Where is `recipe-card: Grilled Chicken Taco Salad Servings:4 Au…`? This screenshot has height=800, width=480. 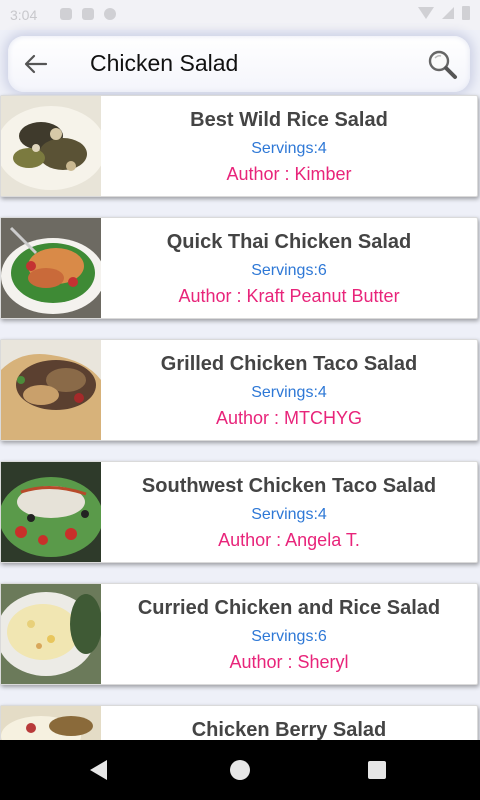 recipe-card: Grilled Chicken Taco Salad Servings:4 Au… is located at coordinates (239, 390).